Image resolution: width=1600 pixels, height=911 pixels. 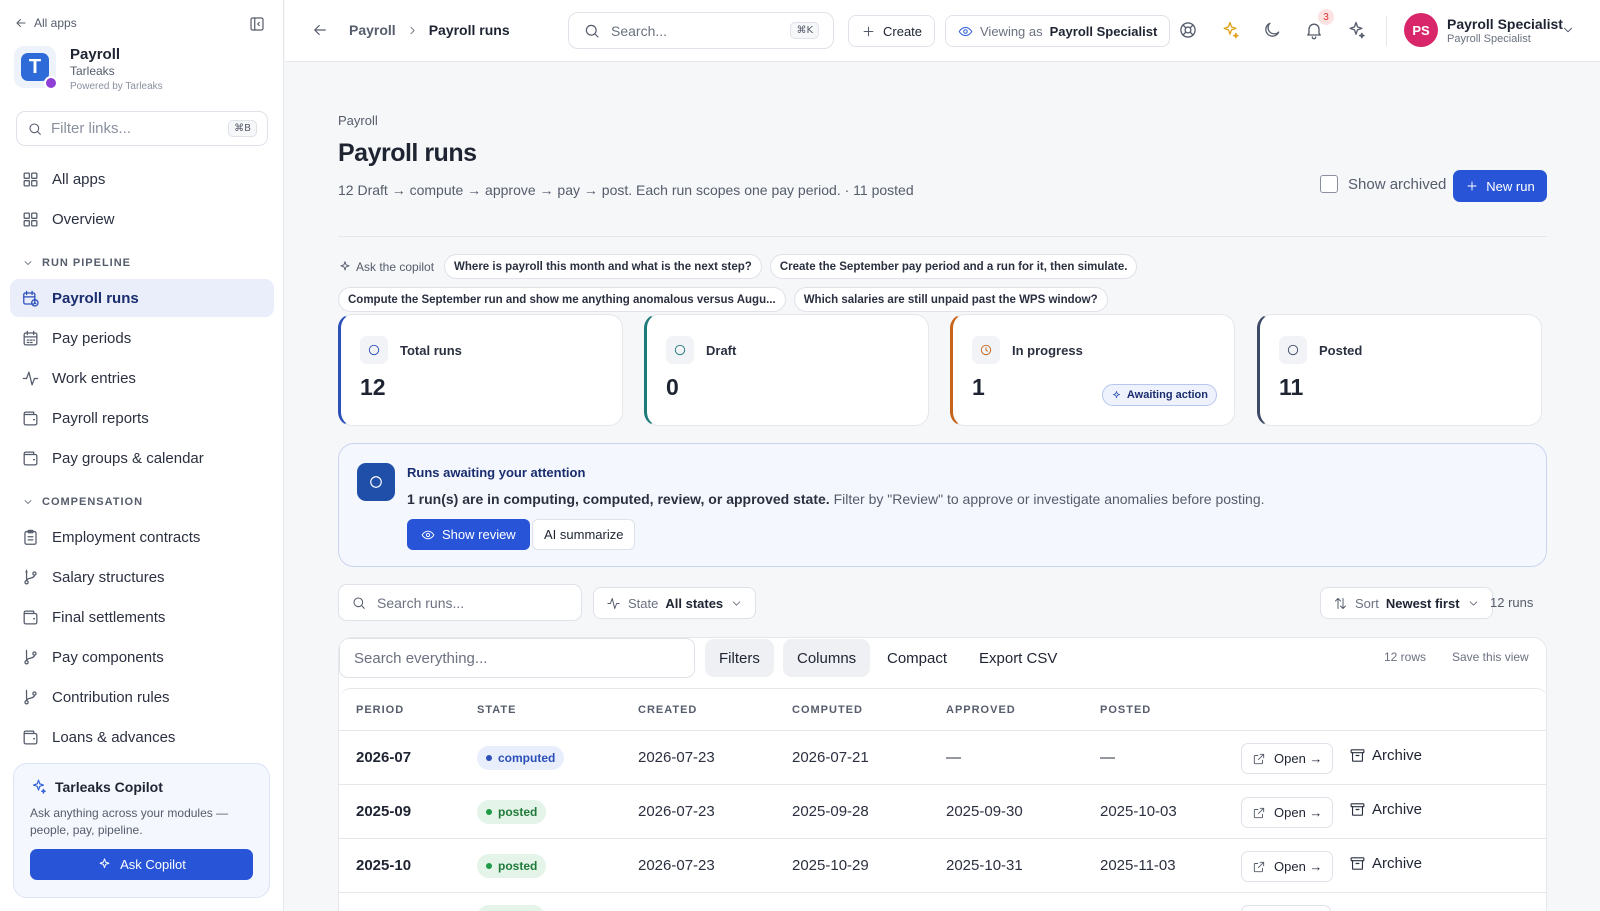 What do you see at coordinates (1568, 30) in the screenshot?
I see `user-menu-toggle` at bounding box center [1568, 30].